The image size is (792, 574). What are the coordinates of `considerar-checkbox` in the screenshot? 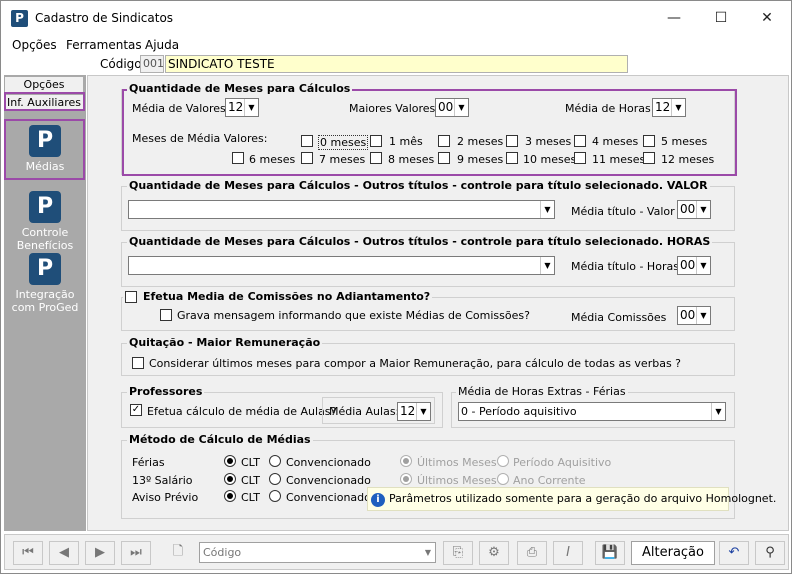 It's located at (138, 363).